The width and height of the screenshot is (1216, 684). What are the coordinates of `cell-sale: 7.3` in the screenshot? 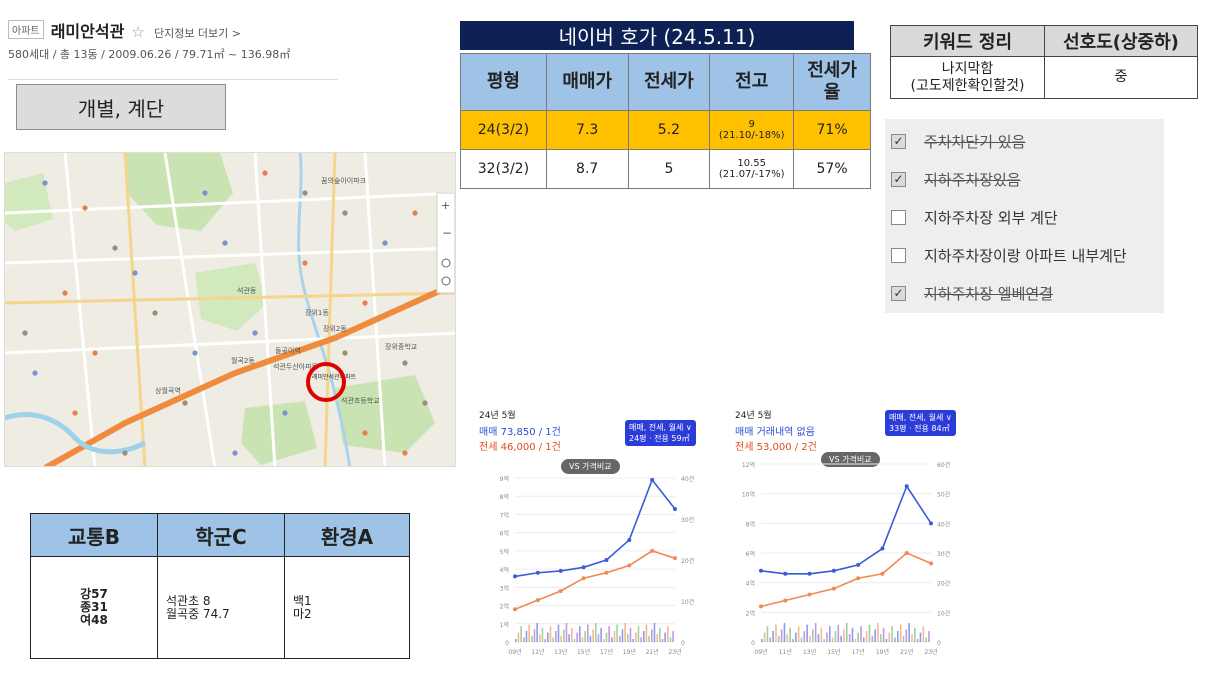 It's located at (587, 130).